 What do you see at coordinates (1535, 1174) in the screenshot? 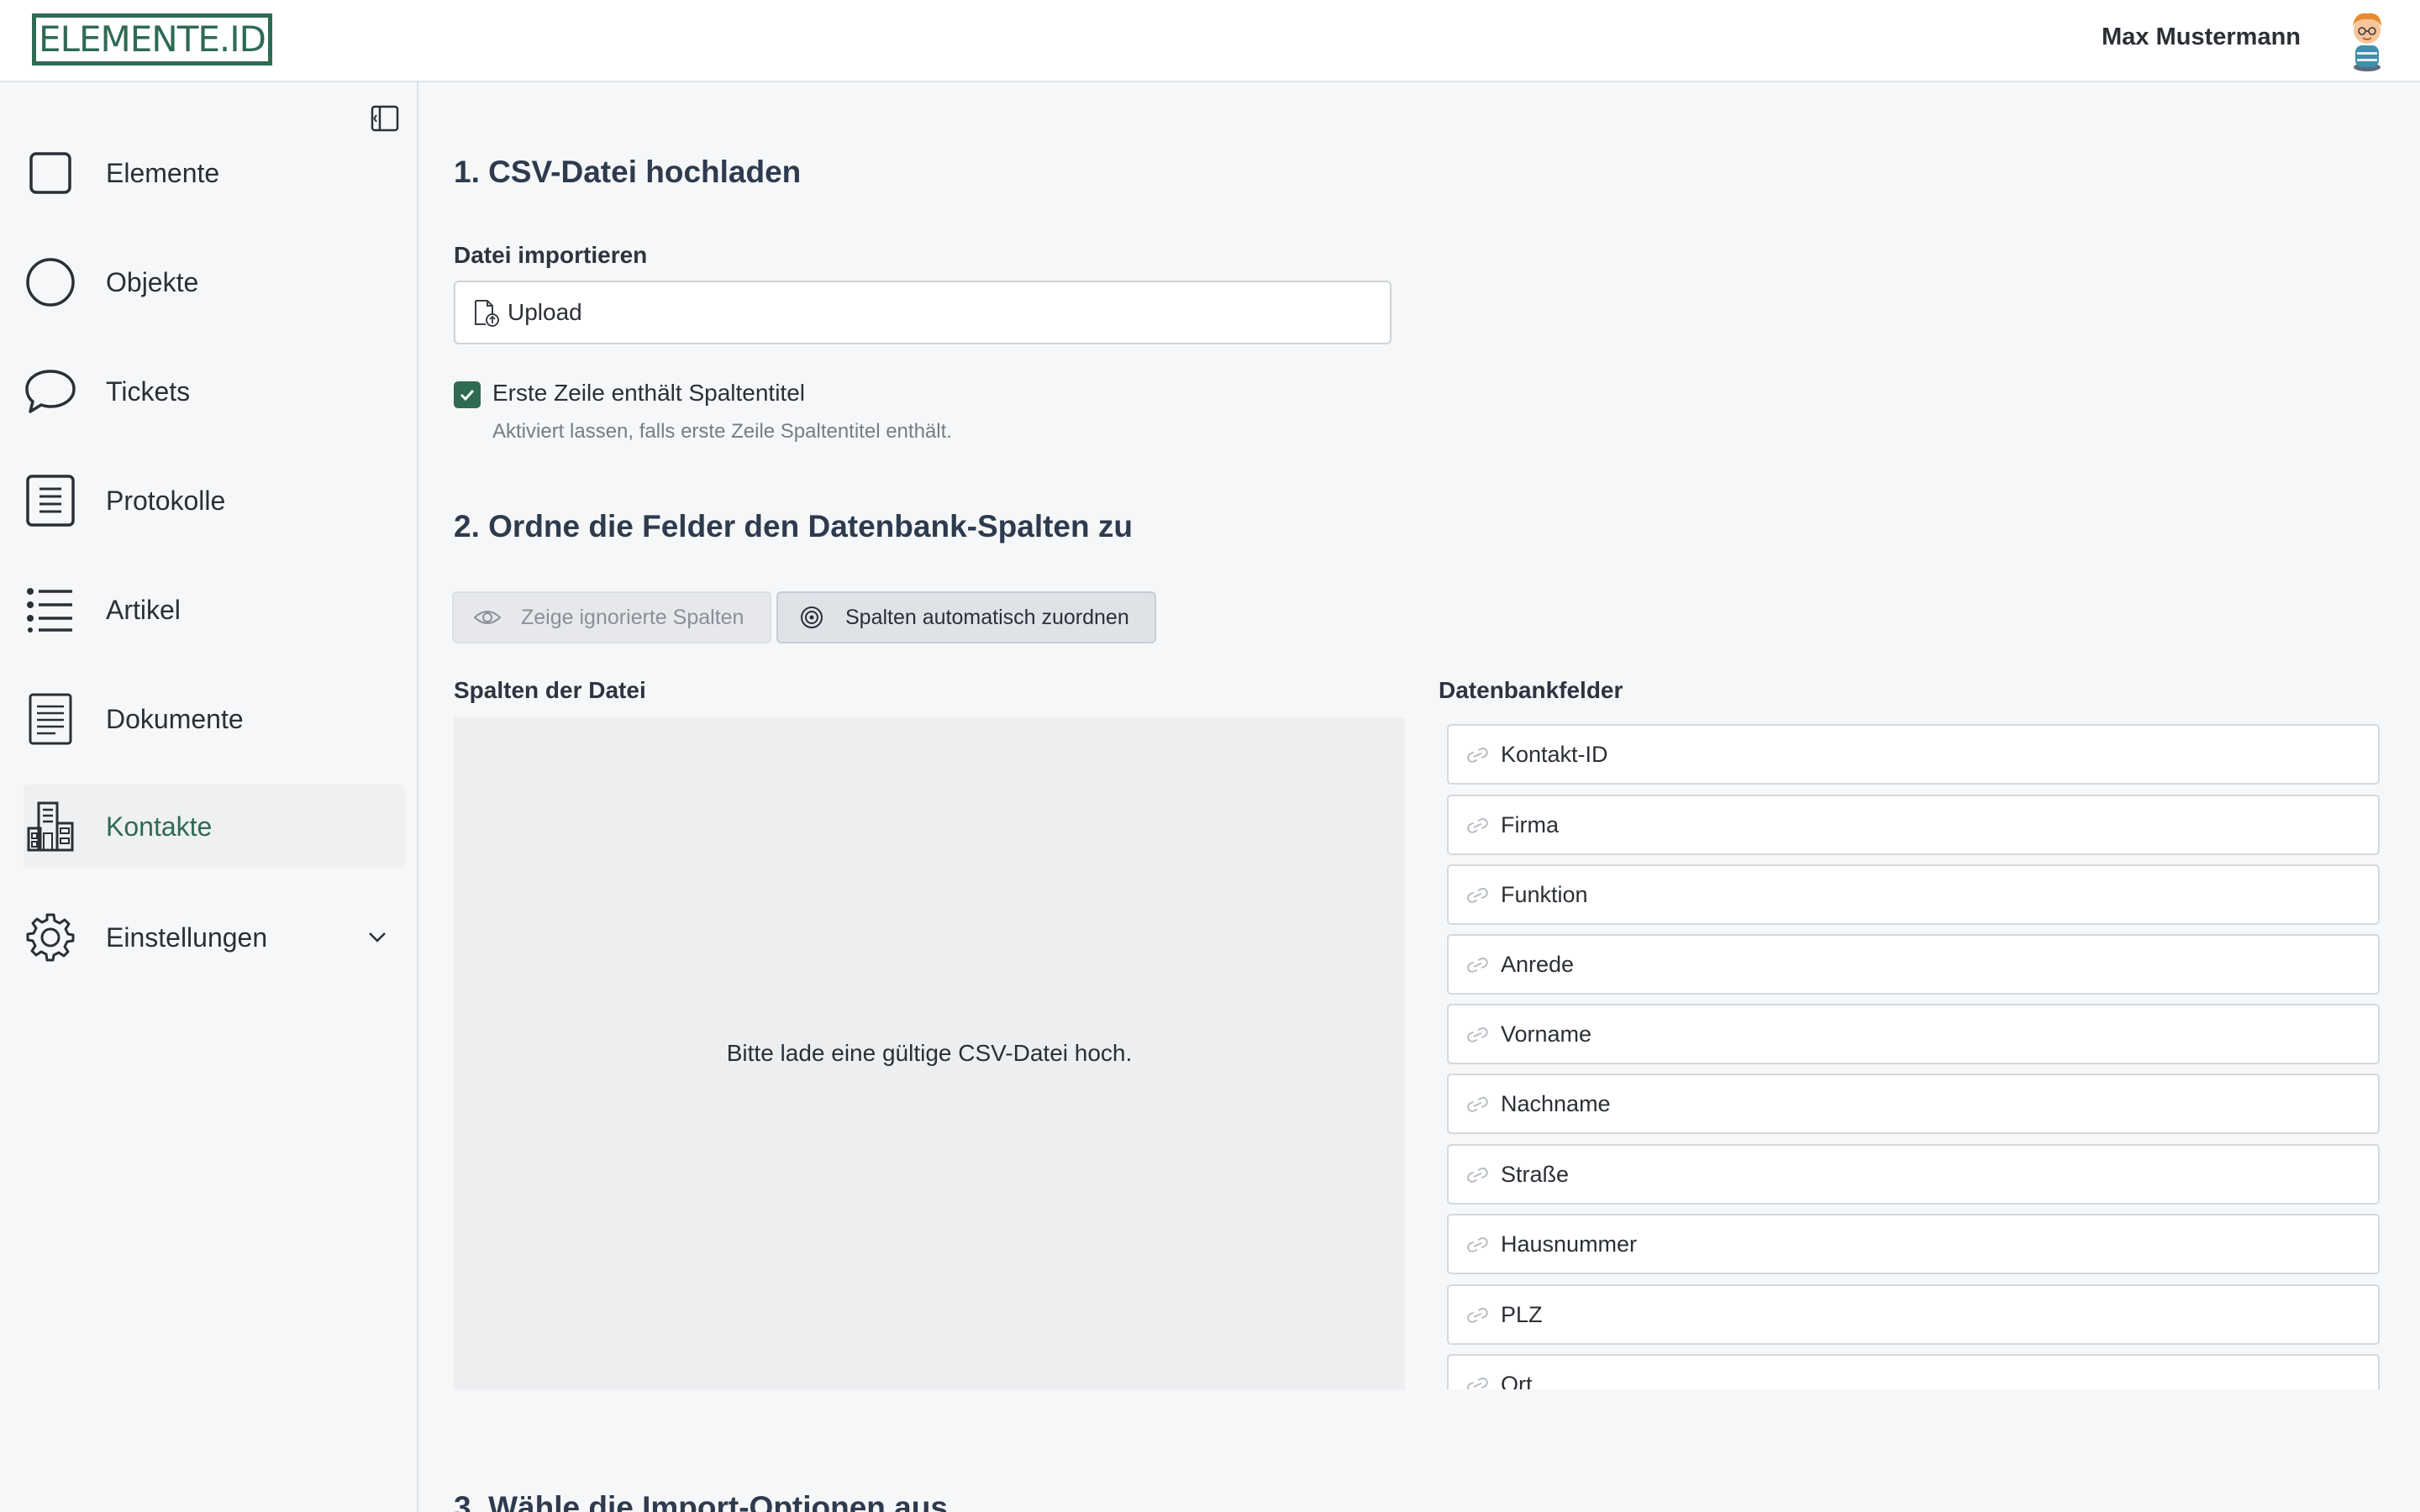
I see `db-field-label: Straße` at bounding box center [1535, 1174].